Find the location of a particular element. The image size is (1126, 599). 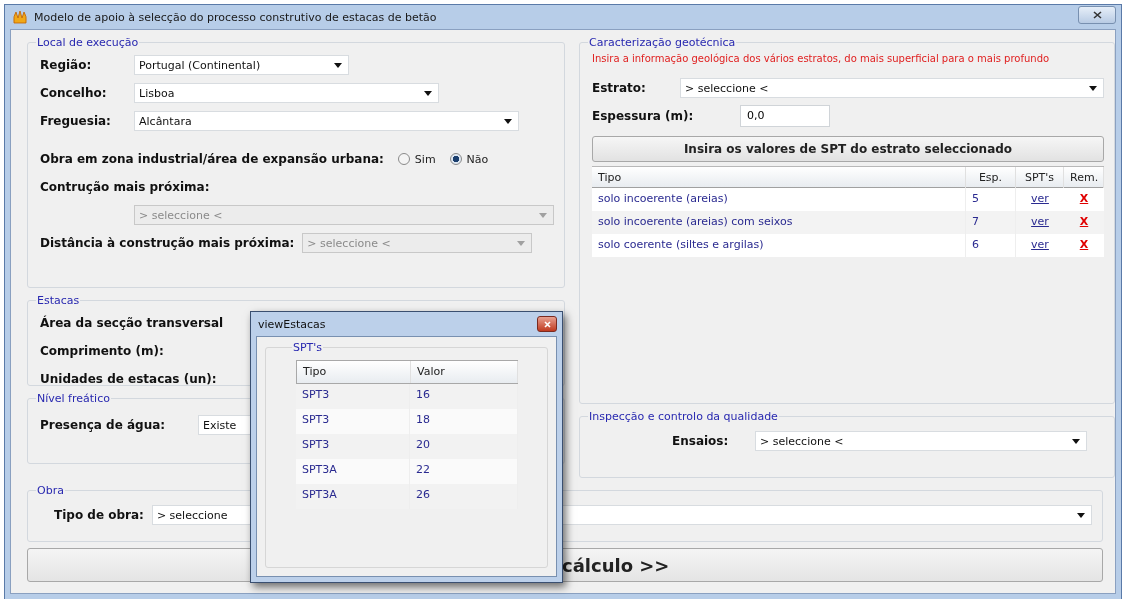

dropdown: Portugal (Continental) is located at coordinates (241, 65).